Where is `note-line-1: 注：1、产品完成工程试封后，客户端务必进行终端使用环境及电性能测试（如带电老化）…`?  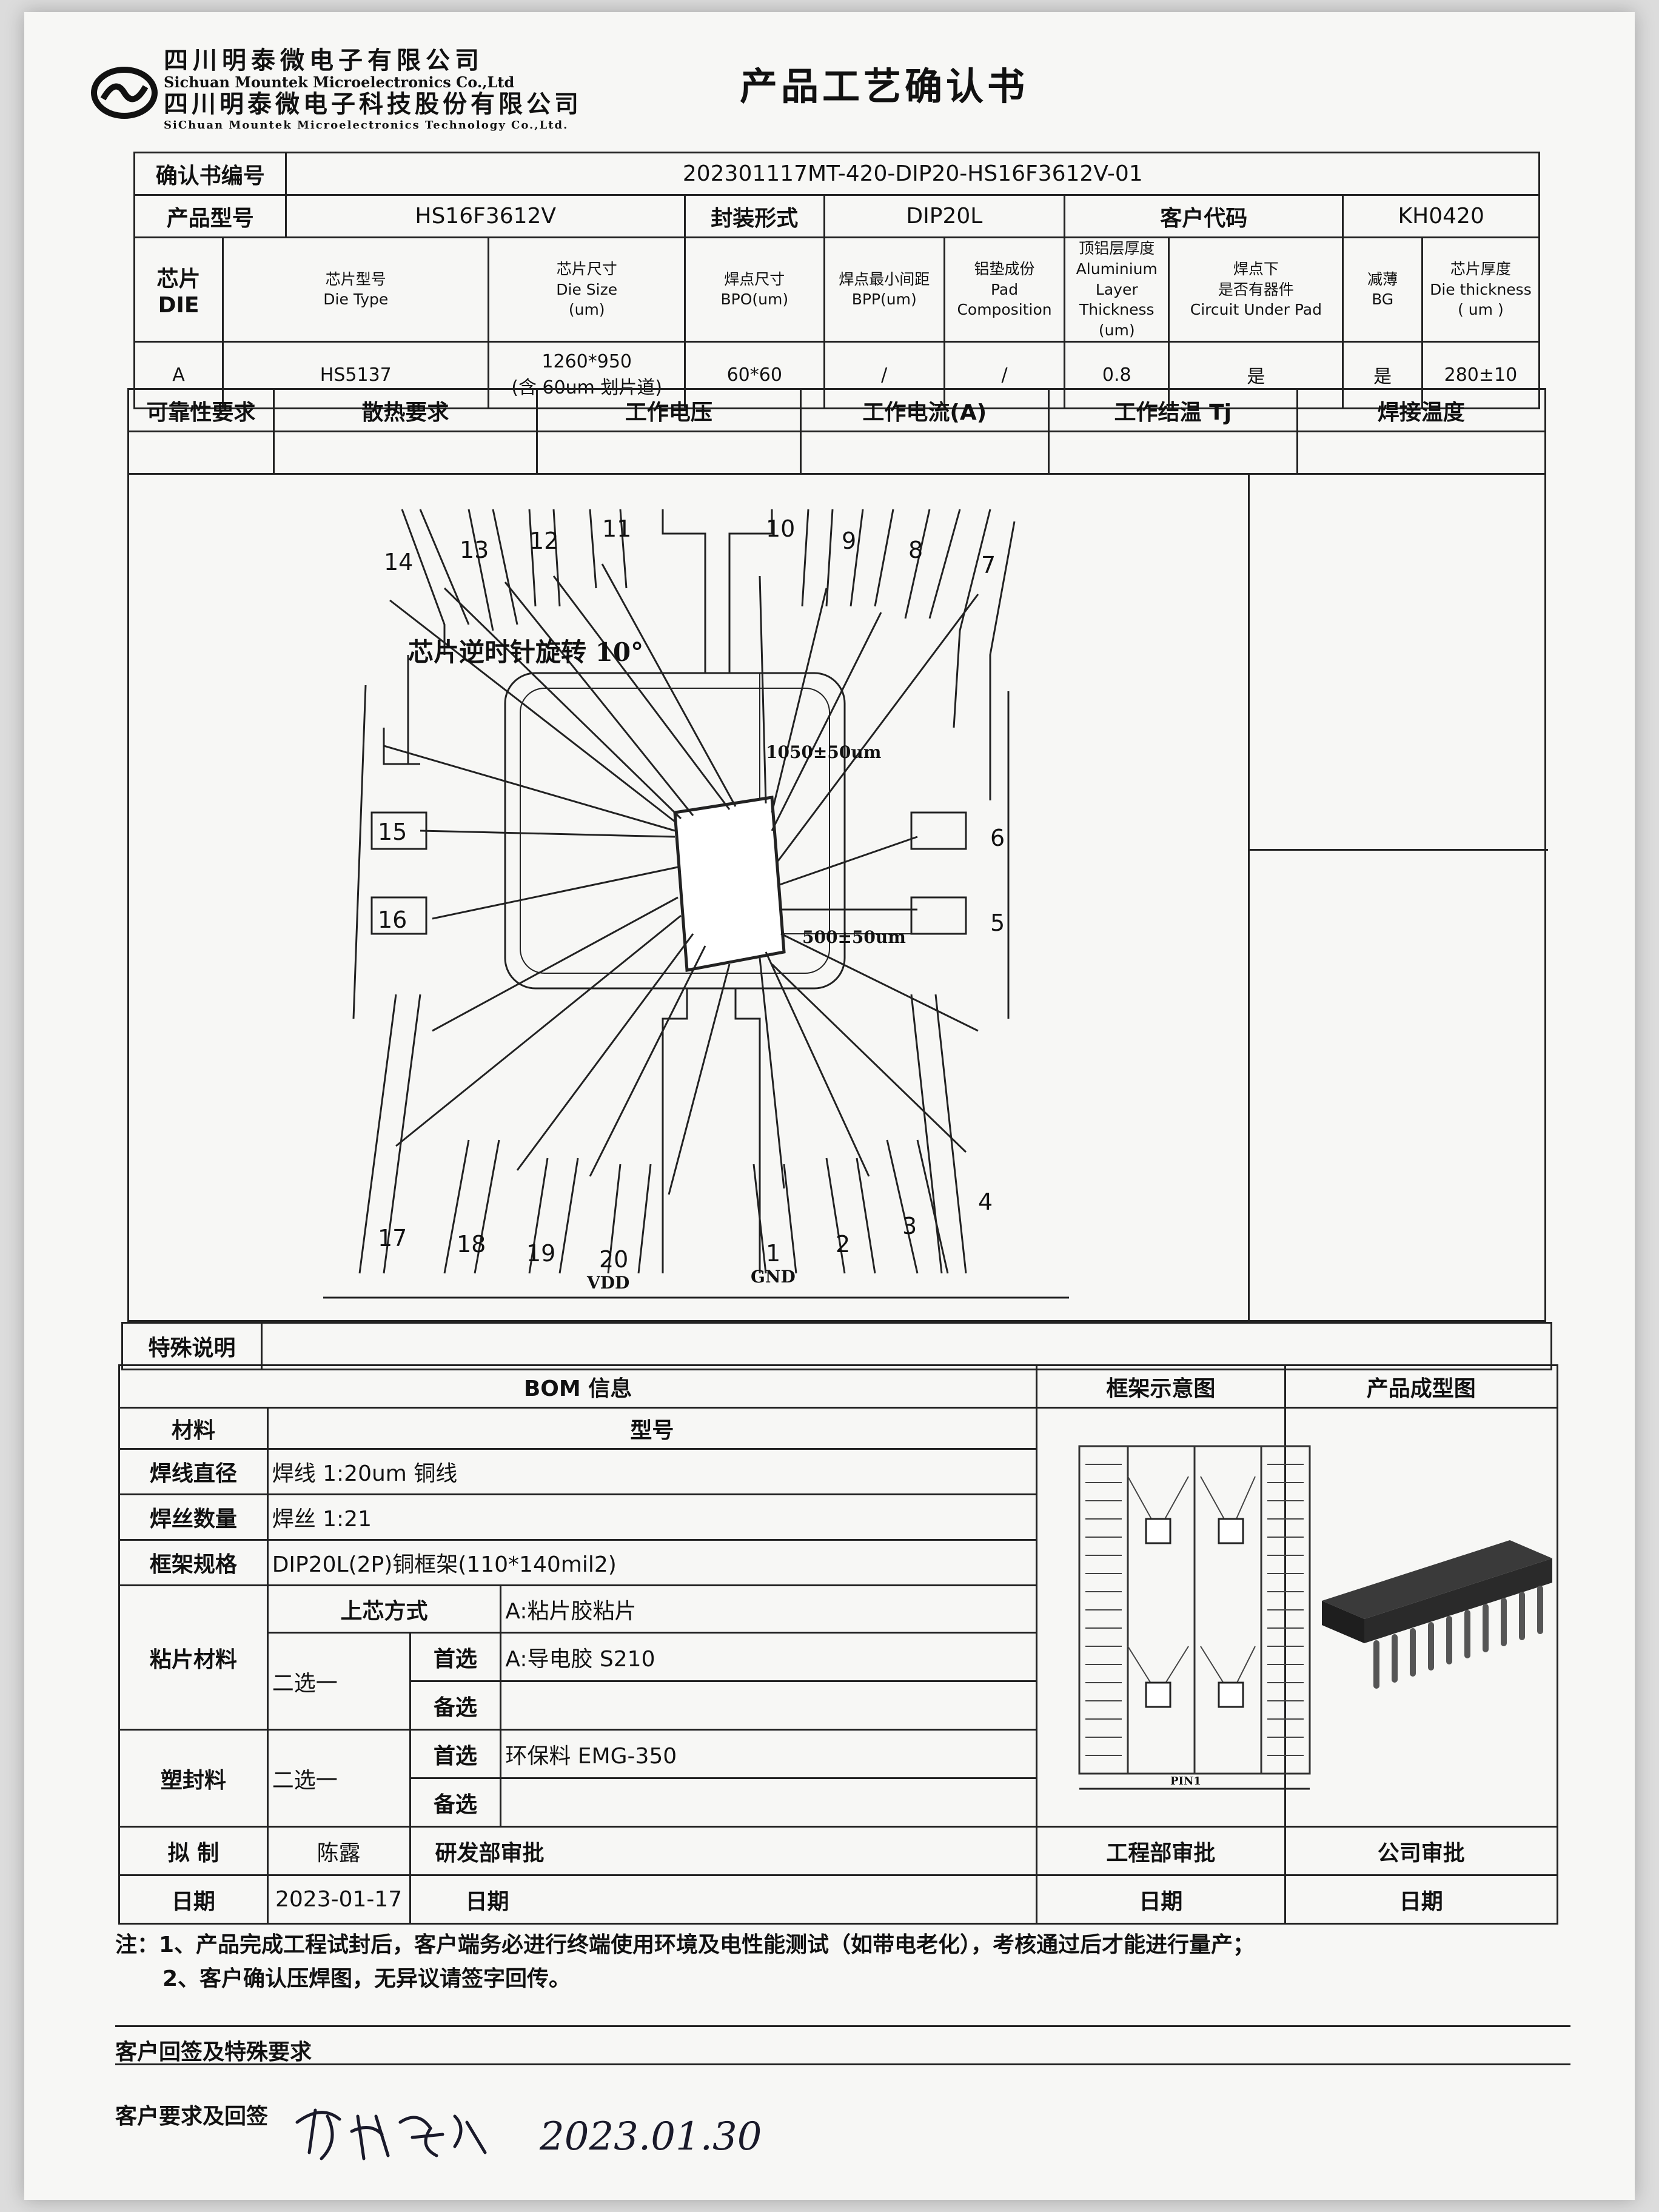 note-line-1: 注：1、产品完成工程试封后，客户端务必进行终端使用环境及电性能测试（如带电老化）… is located at coordinates (685, 1944).